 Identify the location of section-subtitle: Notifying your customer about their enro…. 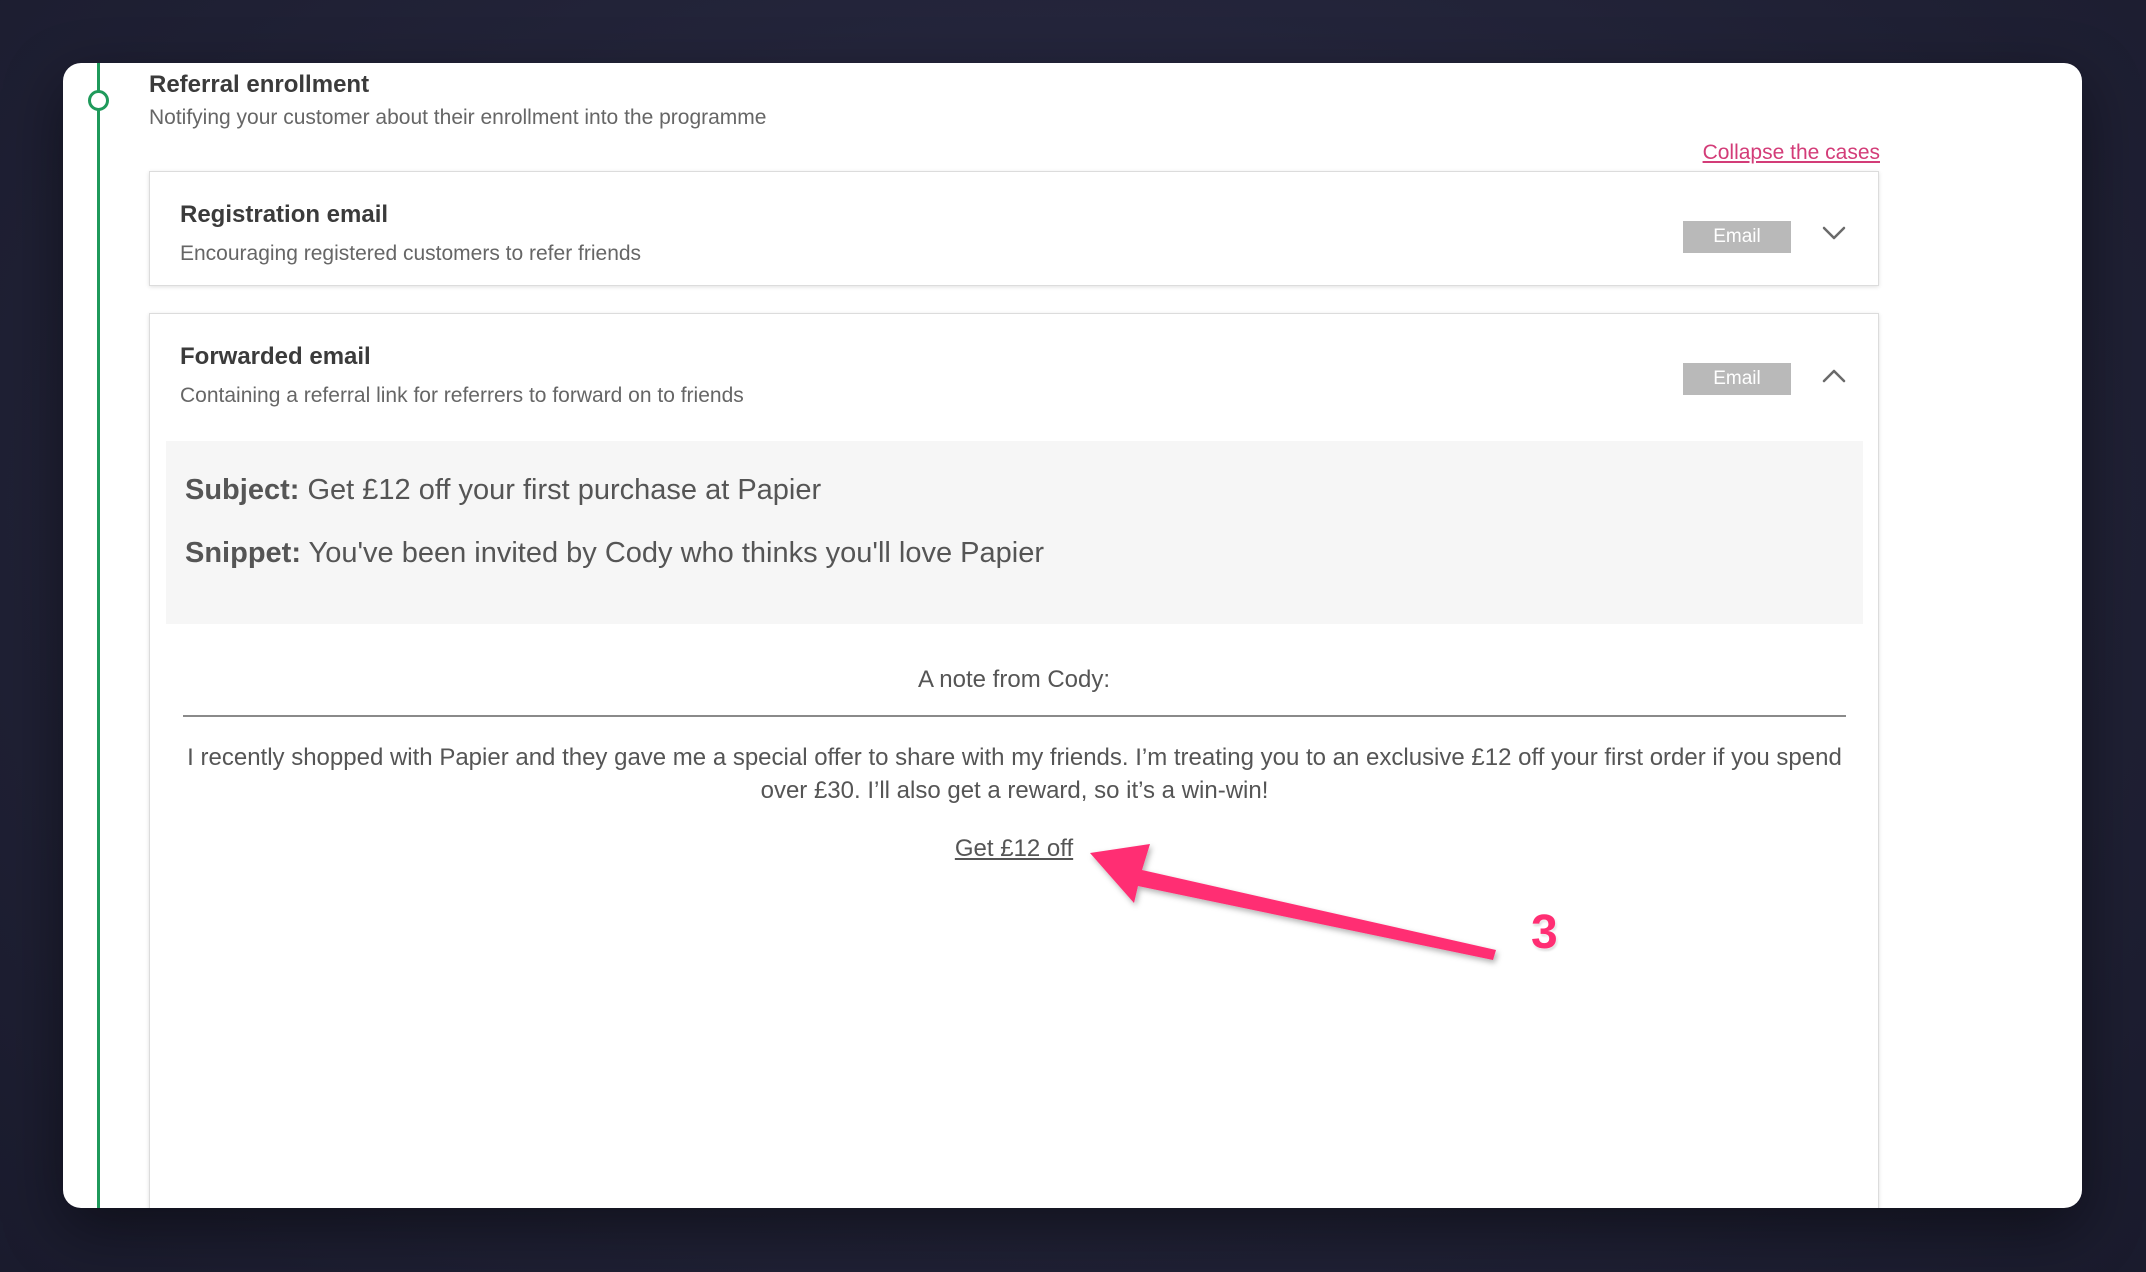
(458, 117).